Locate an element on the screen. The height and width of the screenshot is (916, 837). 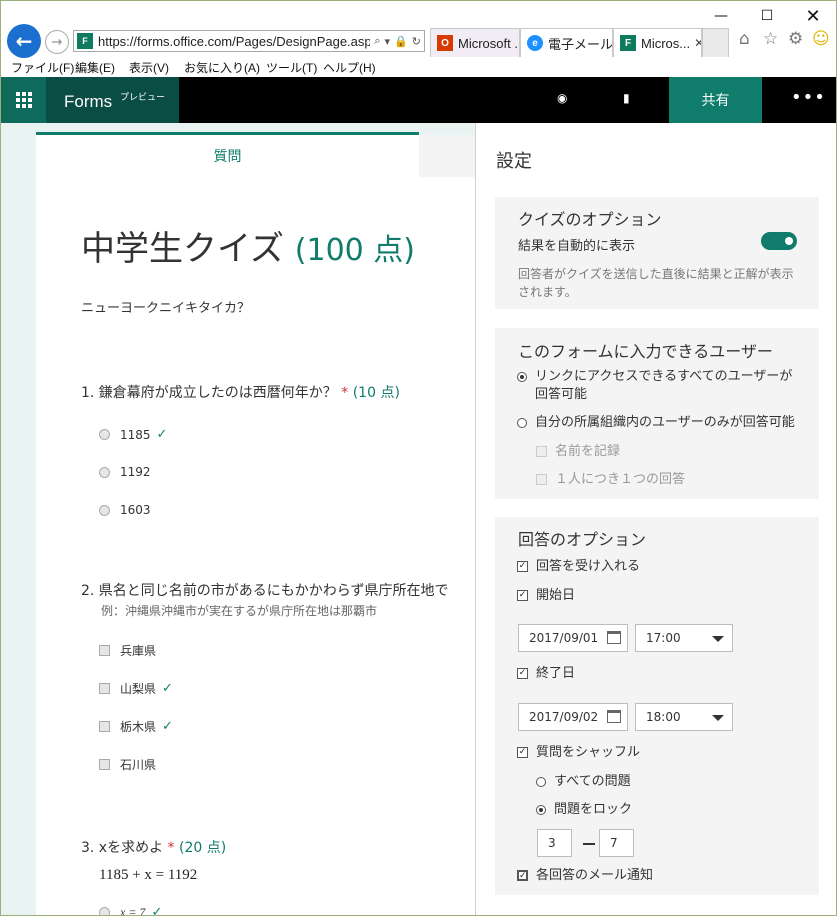
option-label: 質問をシャッフル is located at coordinates (588, 752).